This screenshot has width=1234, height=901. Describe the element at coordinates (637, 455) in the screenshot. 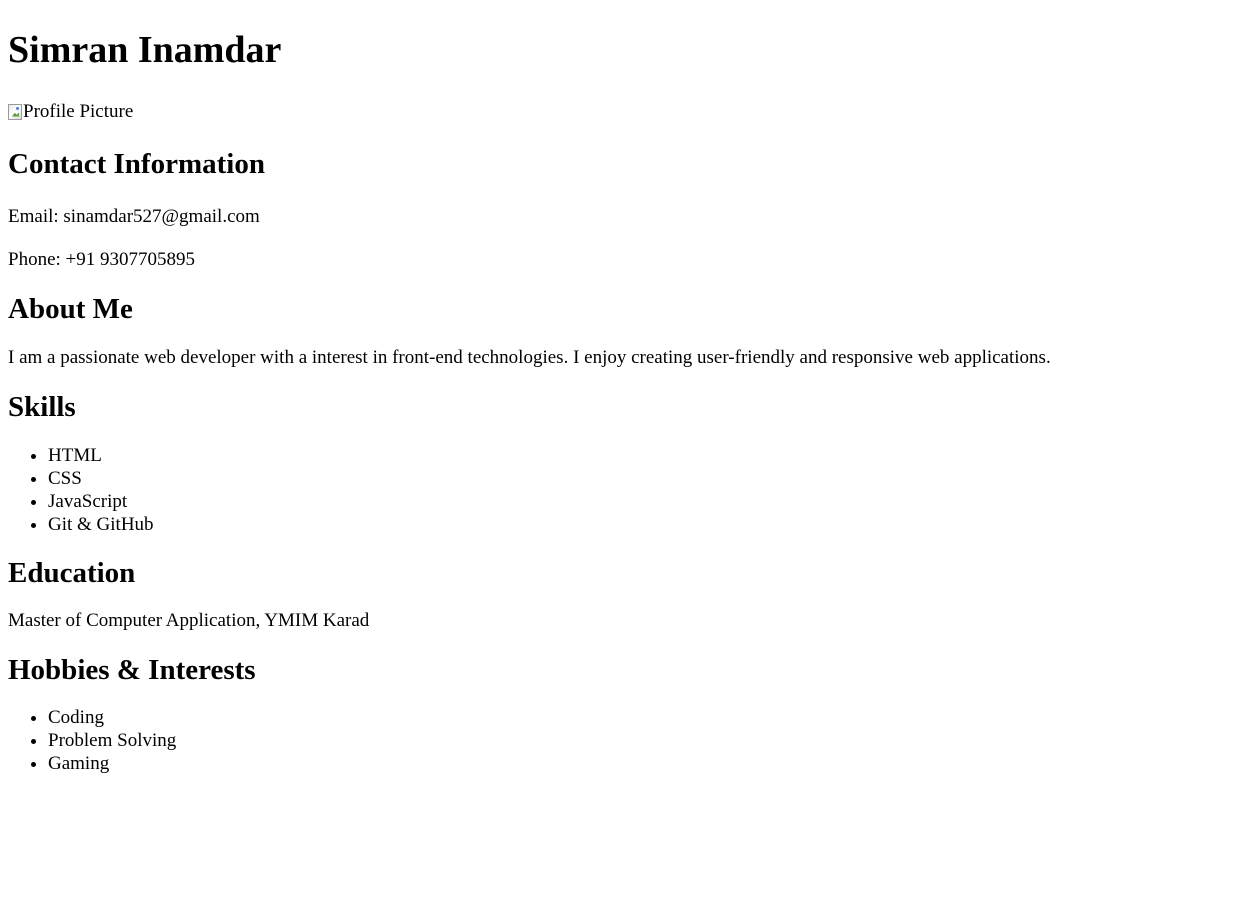

I see `skill-item: HTML` at that location.